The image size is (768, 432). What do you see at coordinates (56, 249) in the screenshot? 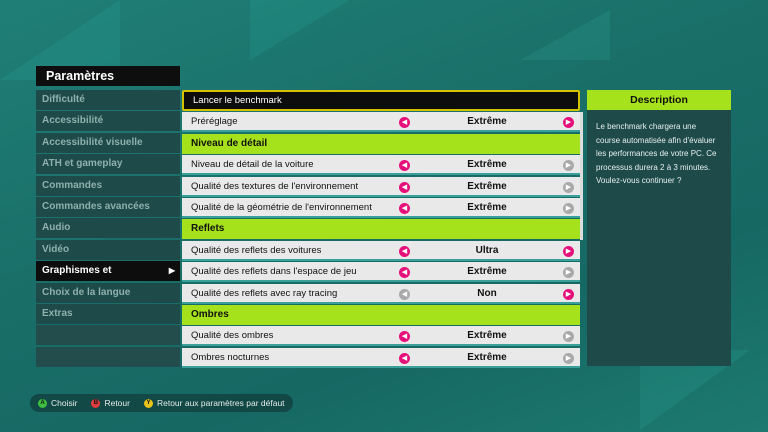
I see `sidebar-item-label: Vidéo` at bounding box center [56, 249].